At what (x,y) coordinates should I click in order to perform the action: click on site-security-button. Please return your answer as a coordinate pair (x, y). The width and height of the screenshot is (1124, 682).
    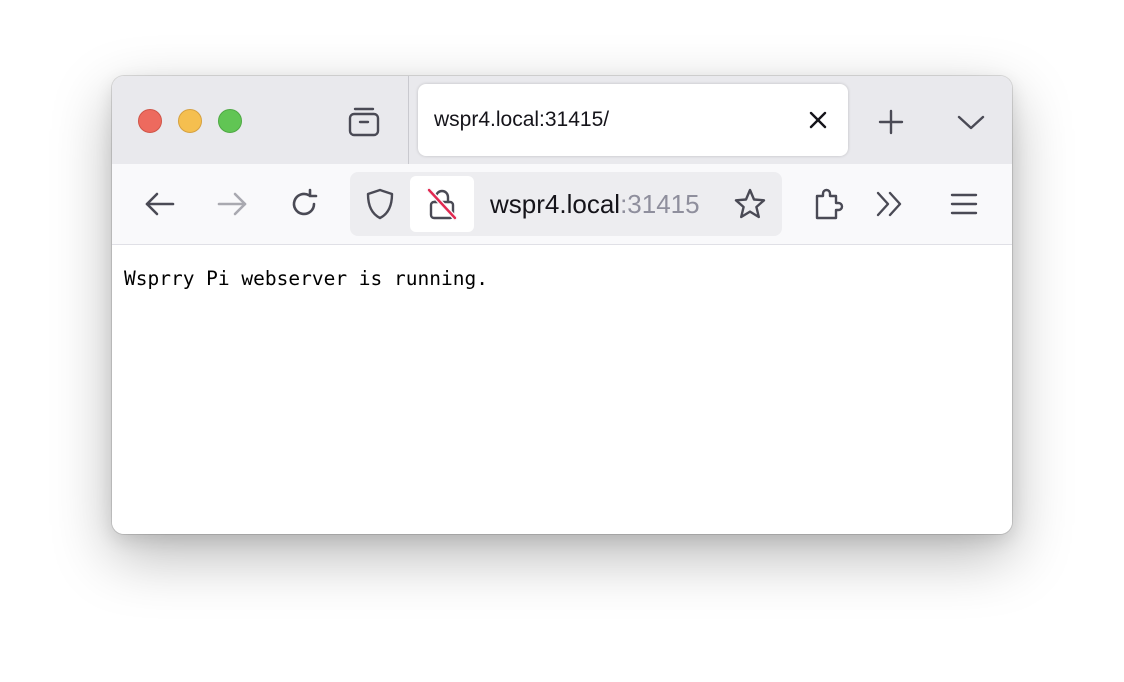
    Looking at the image, I should click on (442, 204).